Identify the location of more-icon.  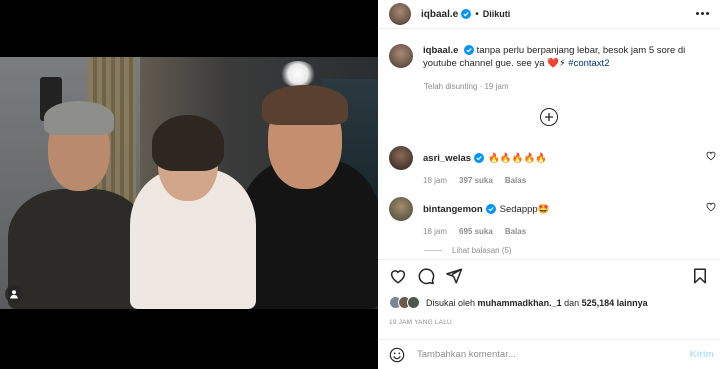
(697, 13).